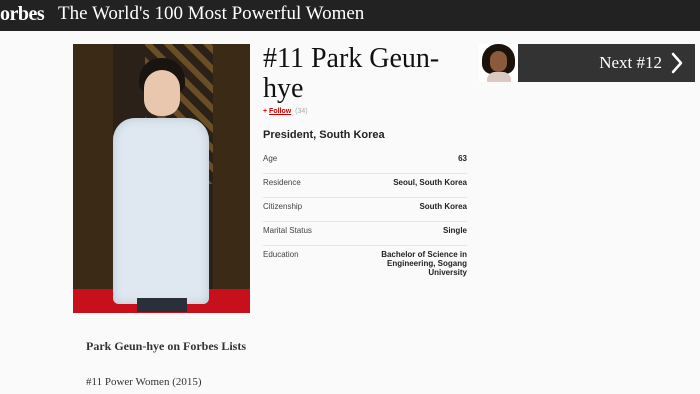  Describe the element at coordinates (287, 230) in the screenshot. I see `fact-label: Marital Status` at that location.